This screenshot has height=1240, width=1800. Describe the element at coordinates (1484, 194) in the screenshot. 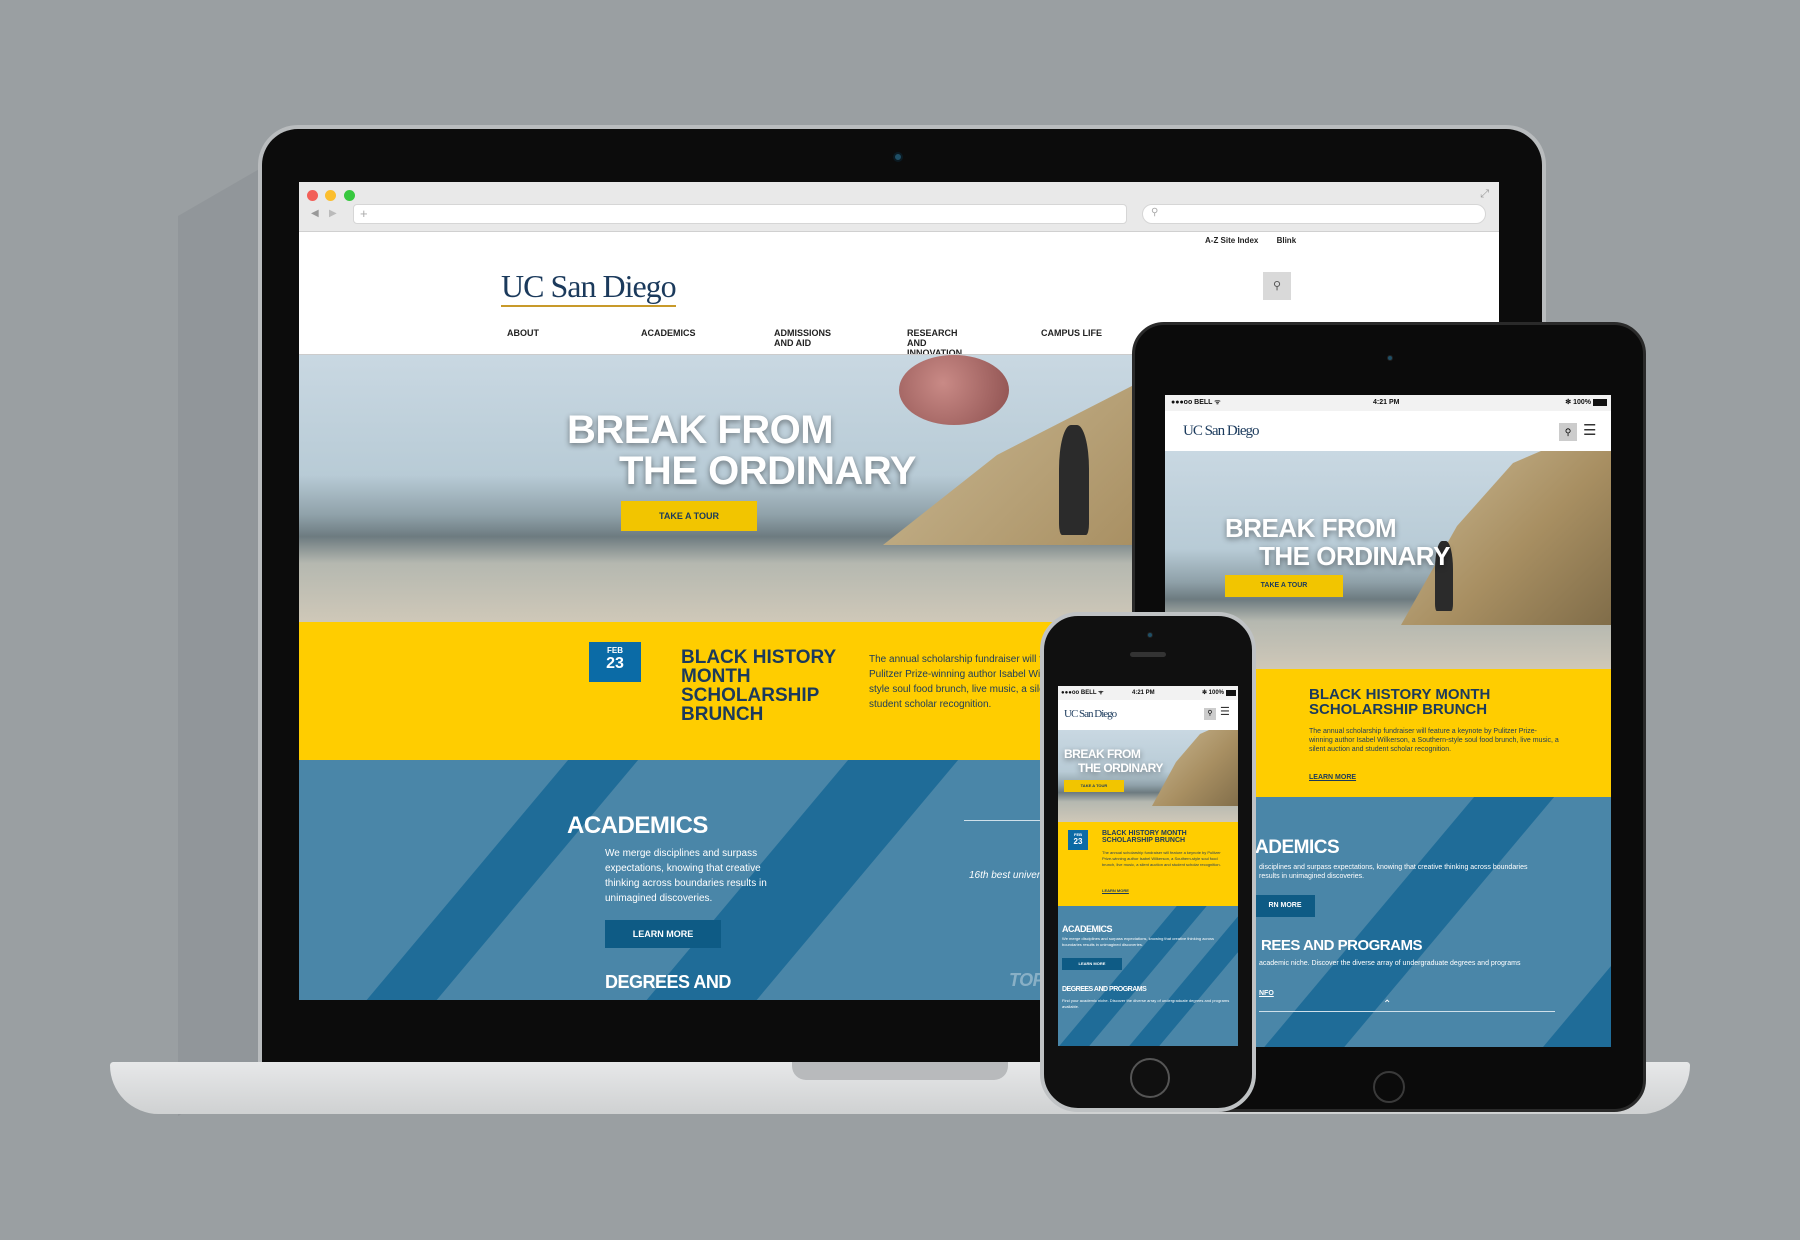

I see `expand-icon: ⤢` at that location.